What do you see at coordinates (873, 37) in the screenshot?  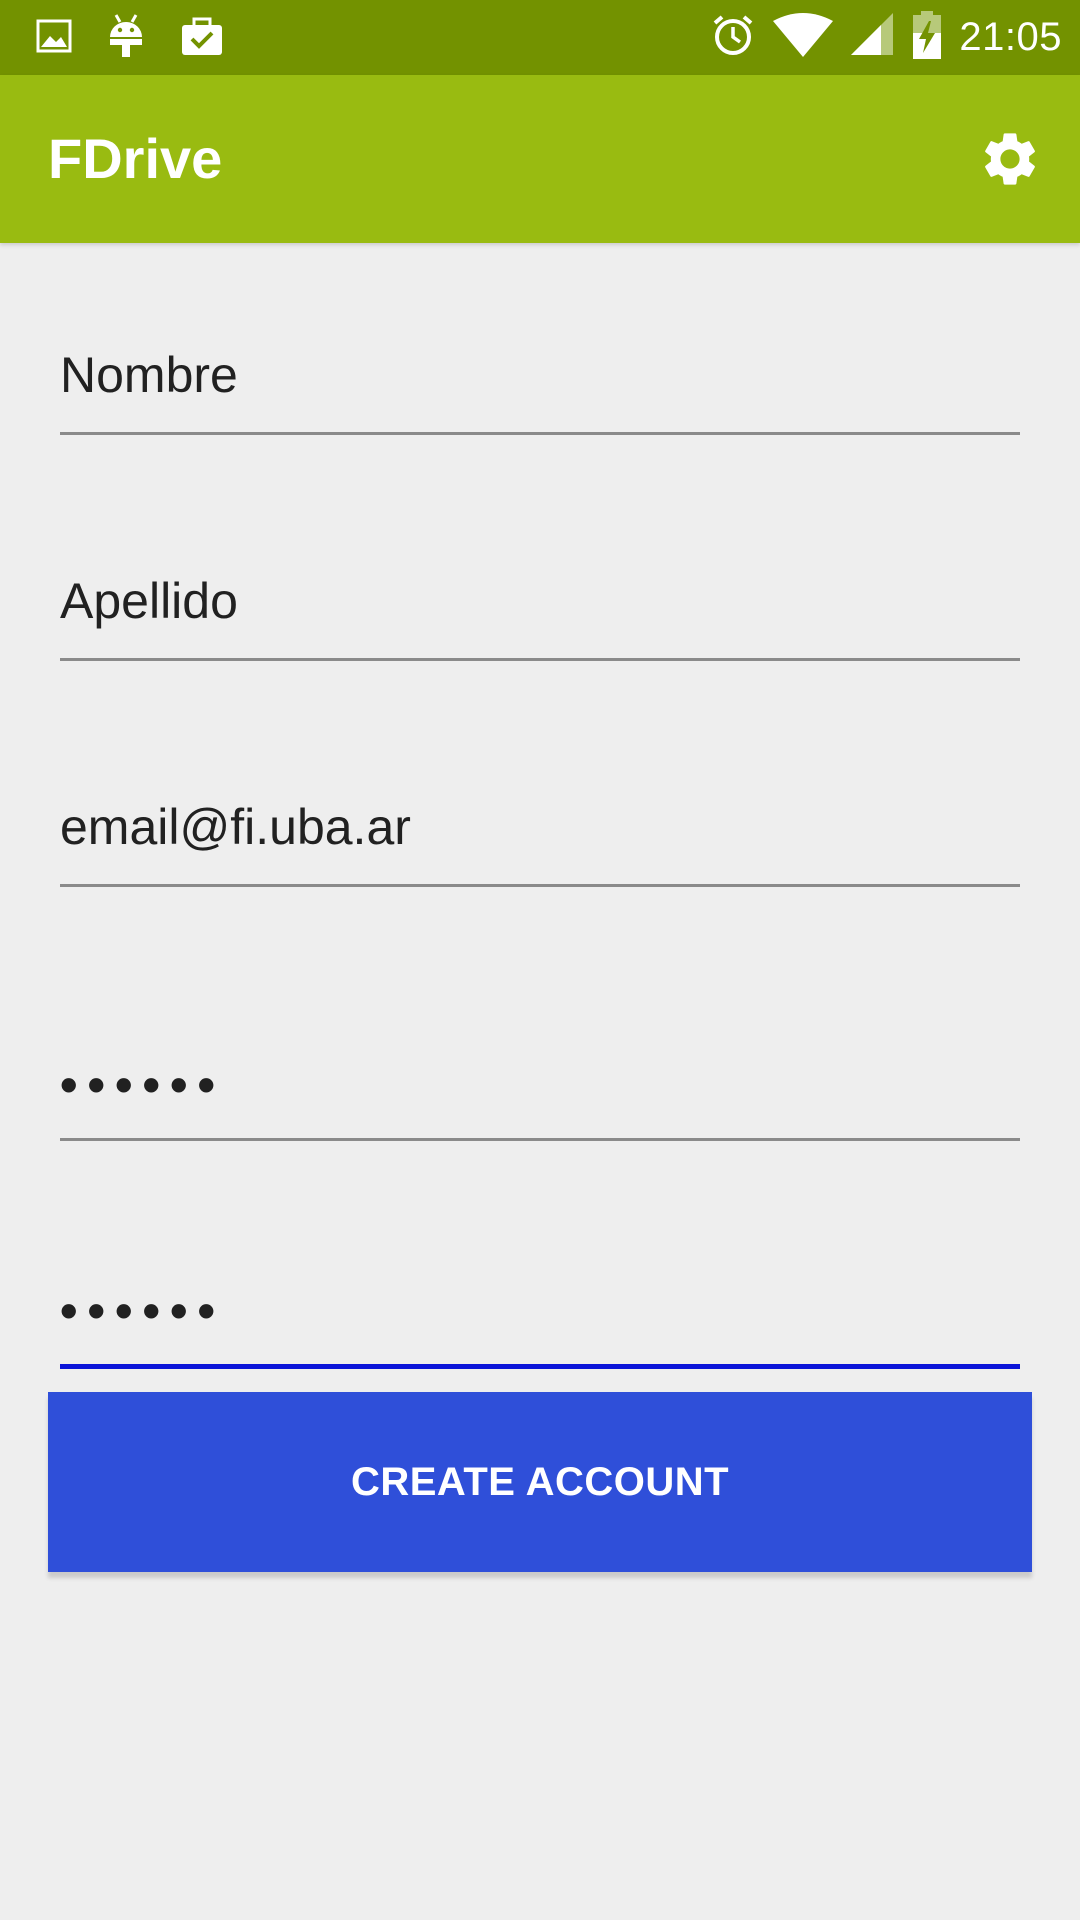 I see `cell-signal-icon` at bounding box center [873, 37].